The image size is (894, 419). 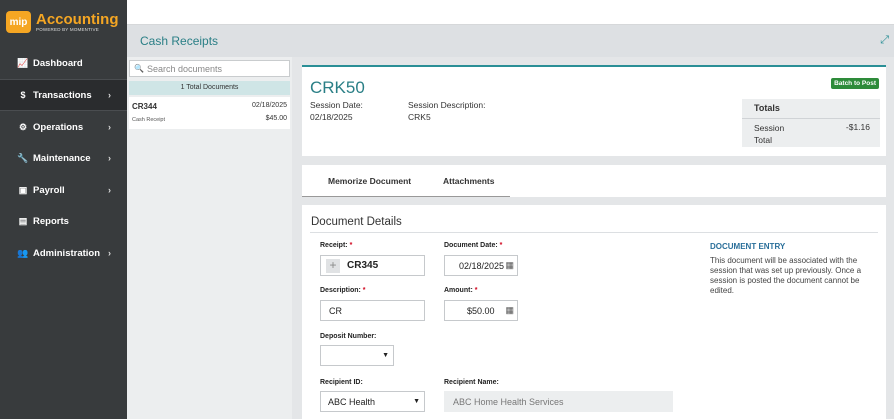 What do you see at coordinates (77, 19) in the screenshot?
I see `logo-title: Accounting` at bounding box center [77, 19].